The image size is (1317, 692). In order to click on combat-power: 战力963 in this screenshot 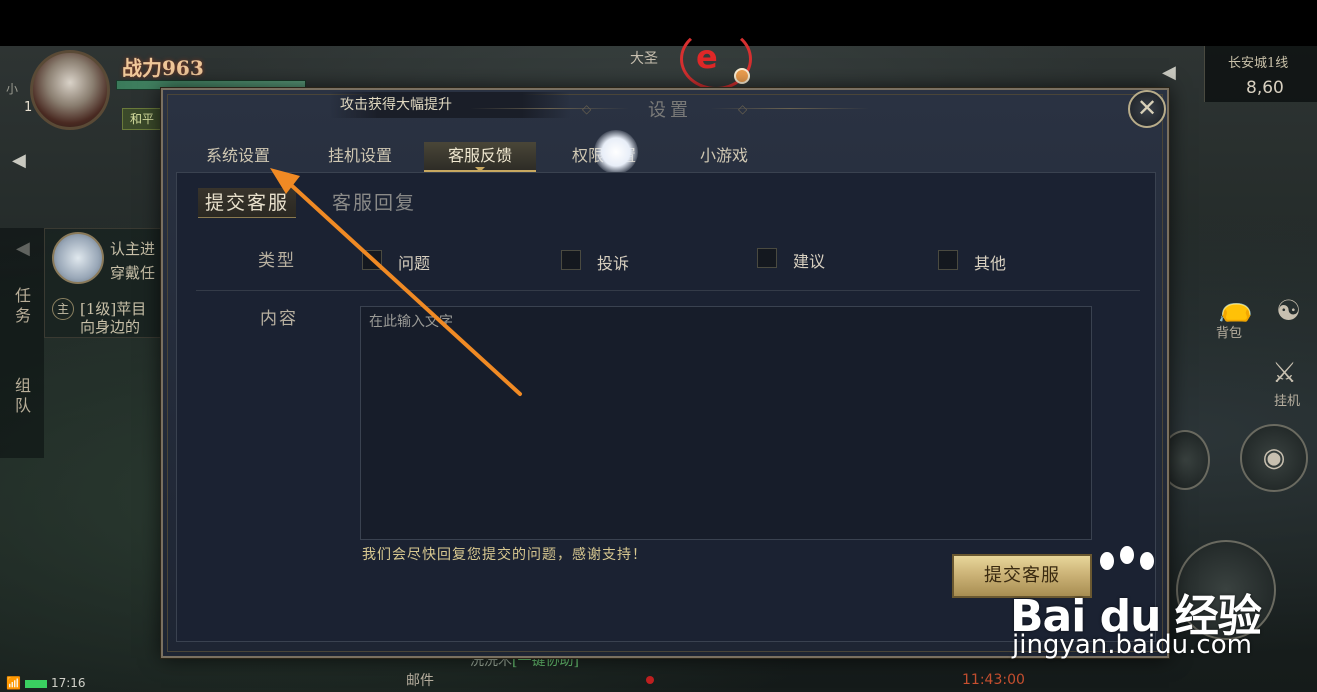, I will do `click(163, 68)`.